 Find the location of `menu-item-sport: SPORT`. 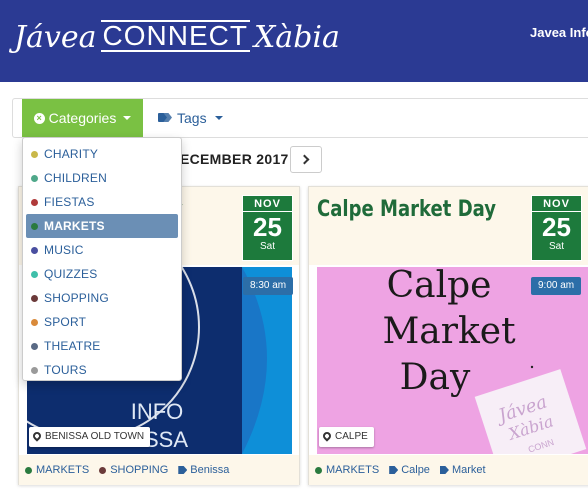

menu-item-sport: SPORT is located at coordinates (102, 322).